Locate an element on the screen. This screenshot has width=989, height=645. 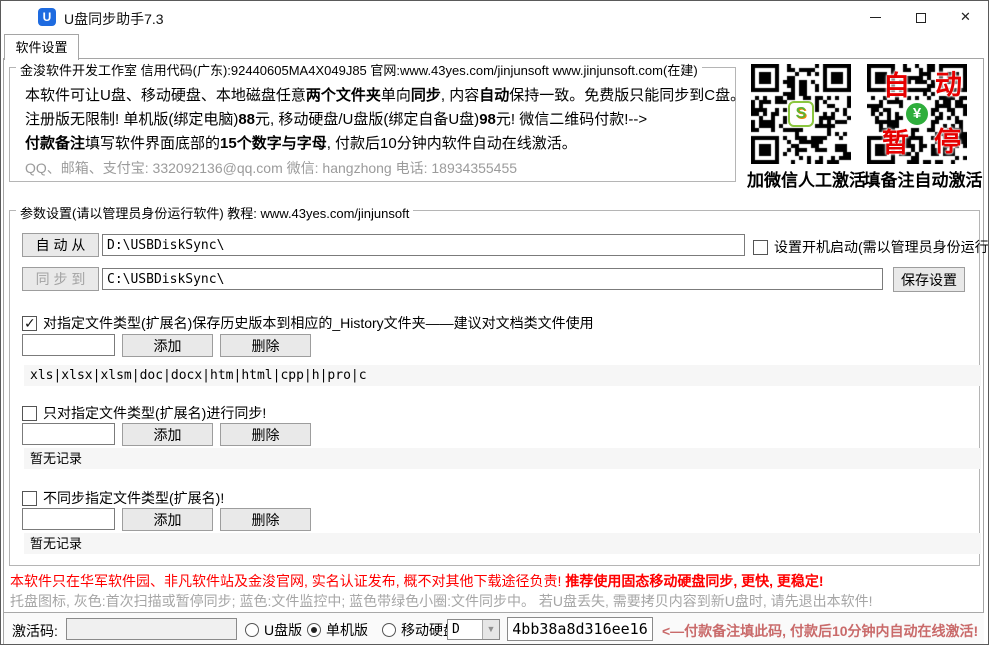
drive-combobox-value: D is located at coordinates (456, 629).